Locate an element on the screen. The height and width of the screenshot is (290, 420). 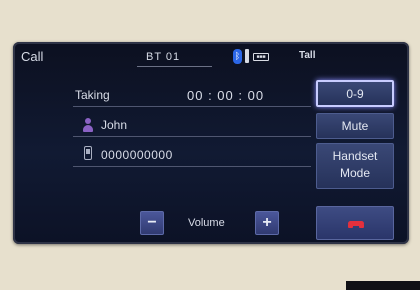
phone-status-icon is located at coordinates (247, 56).